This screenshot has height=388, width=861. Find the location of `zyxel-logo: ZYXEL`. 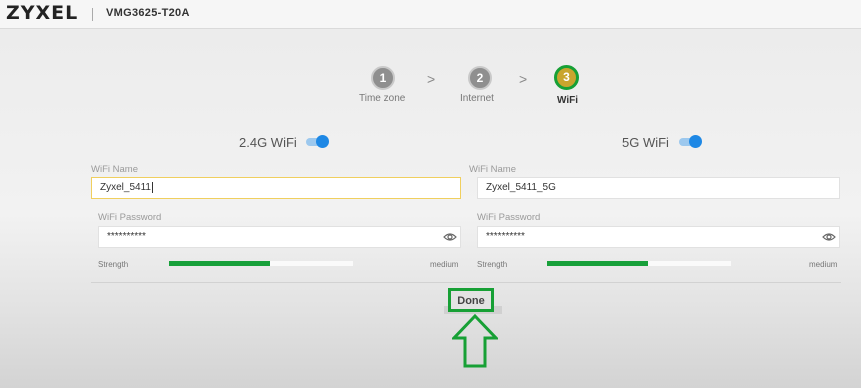

zyxel-logo: ZYXEL is located at coordinates (42, 13).